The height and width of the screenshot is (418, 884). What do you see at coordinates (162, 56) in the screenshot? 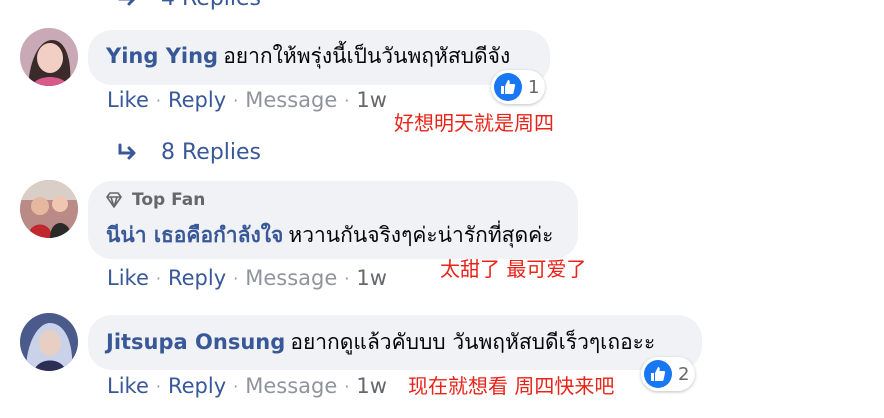
I see `commenter-name: Ying Ying` at bounding box center [162, 56].